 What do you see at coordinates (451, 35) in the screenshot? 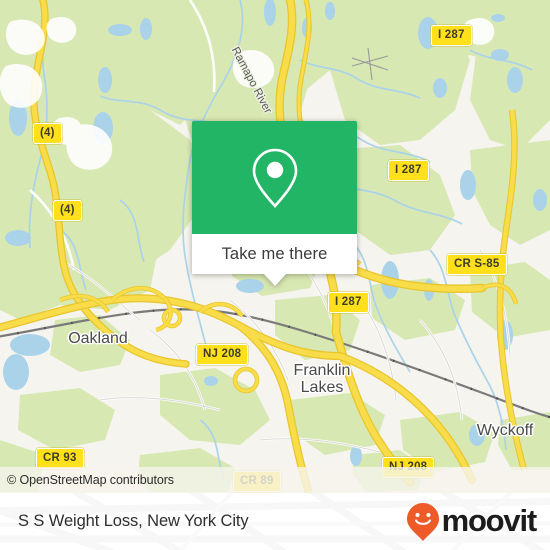
I see `road-shield-i287-north: I 287` at bounding box center [451, 35].